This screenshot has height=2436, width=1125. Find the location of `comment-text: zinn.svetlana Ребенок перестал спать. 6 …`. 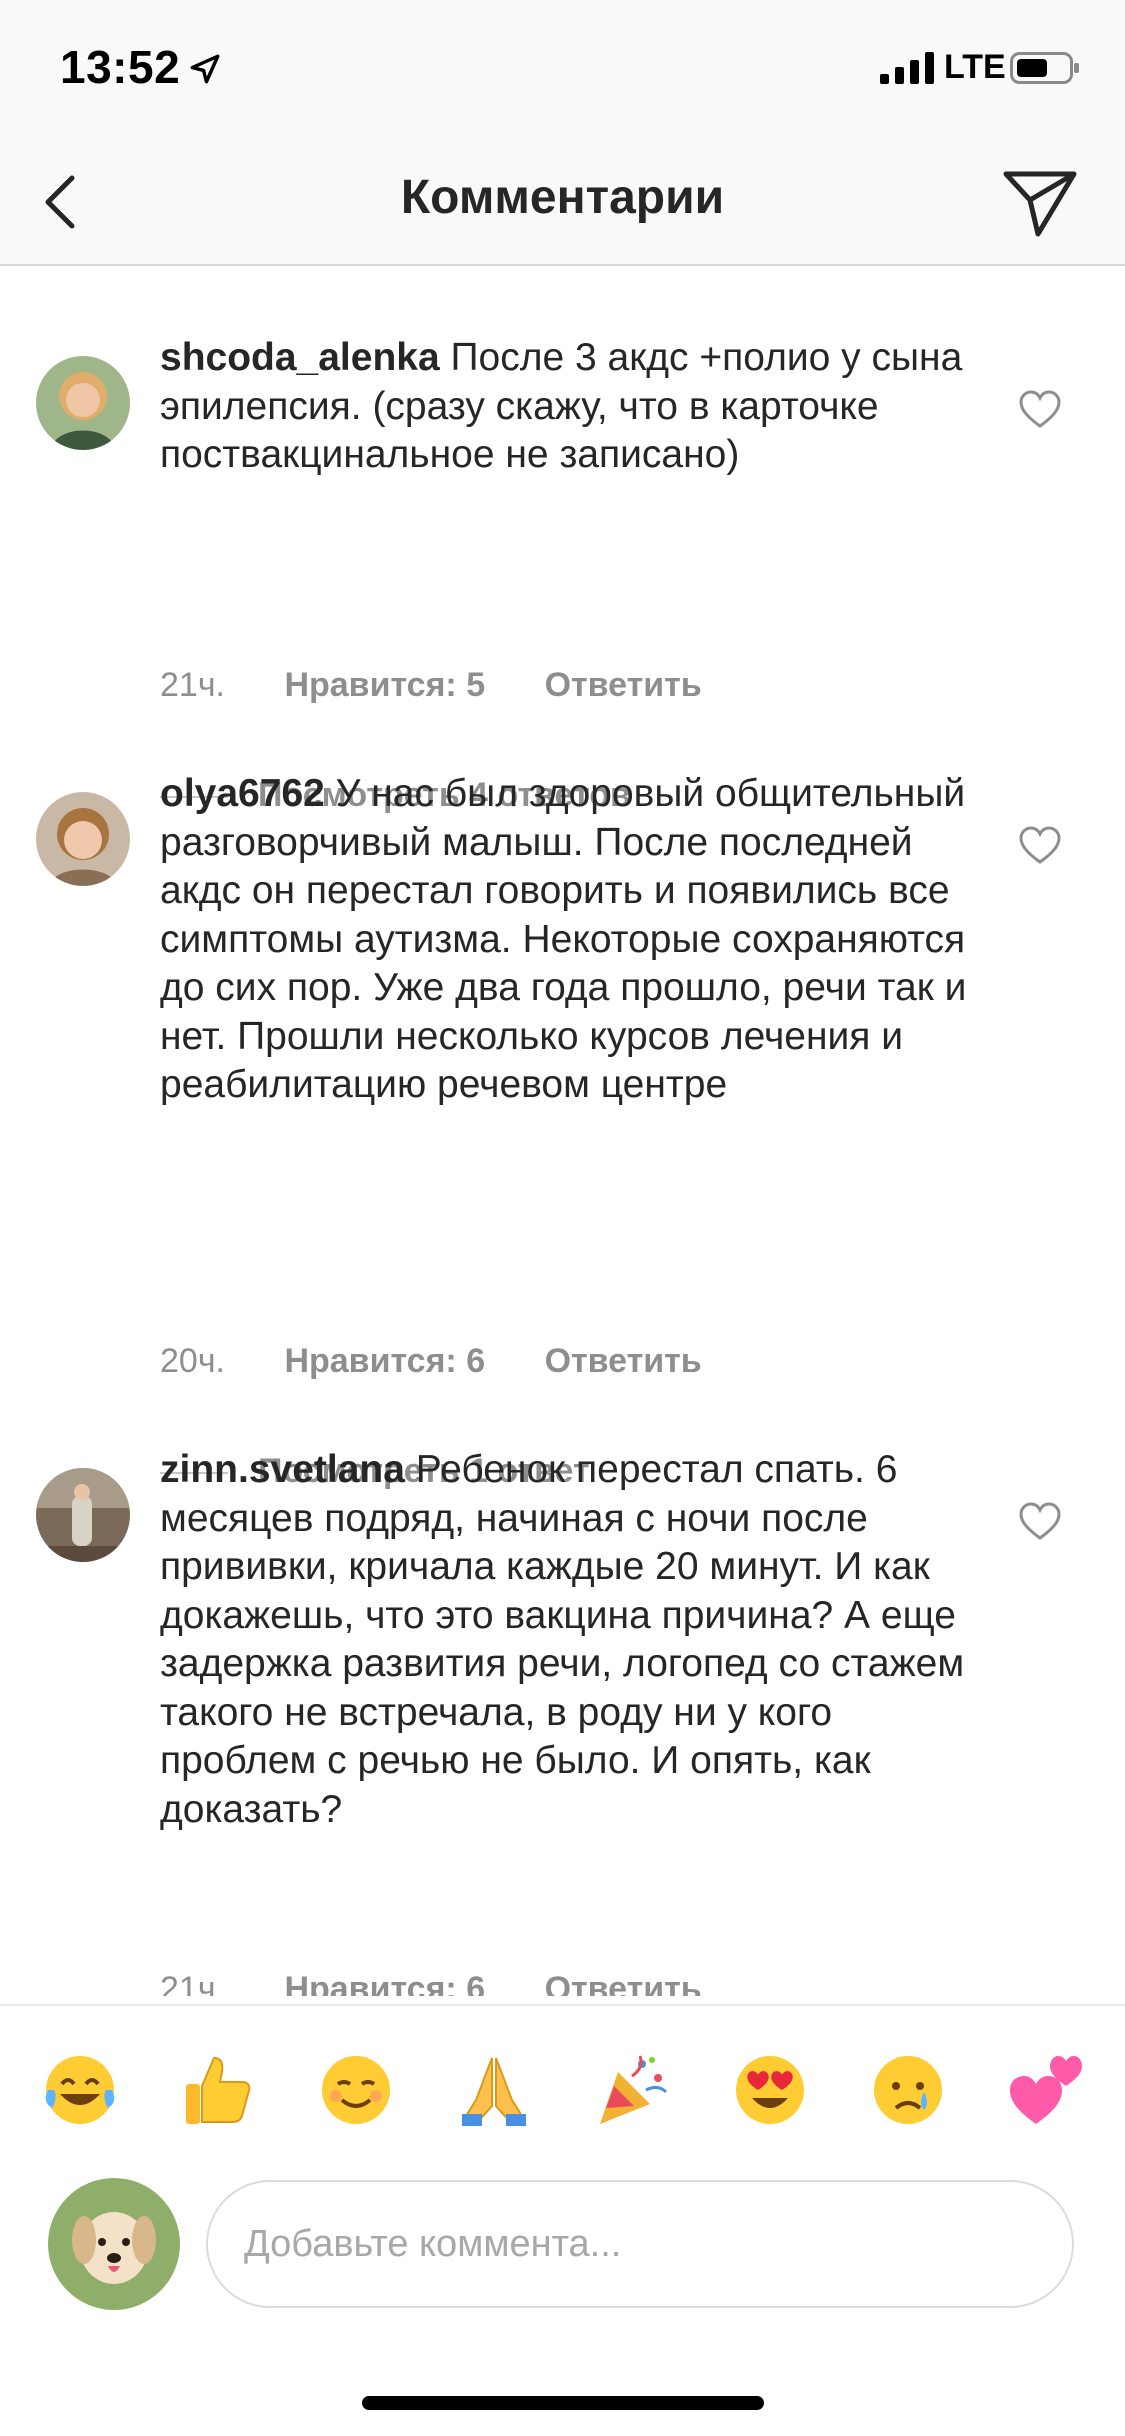

comment-text: zinn.svetlana Ребенок перестал спать. 6 … is located at coordinates (570, 1640).